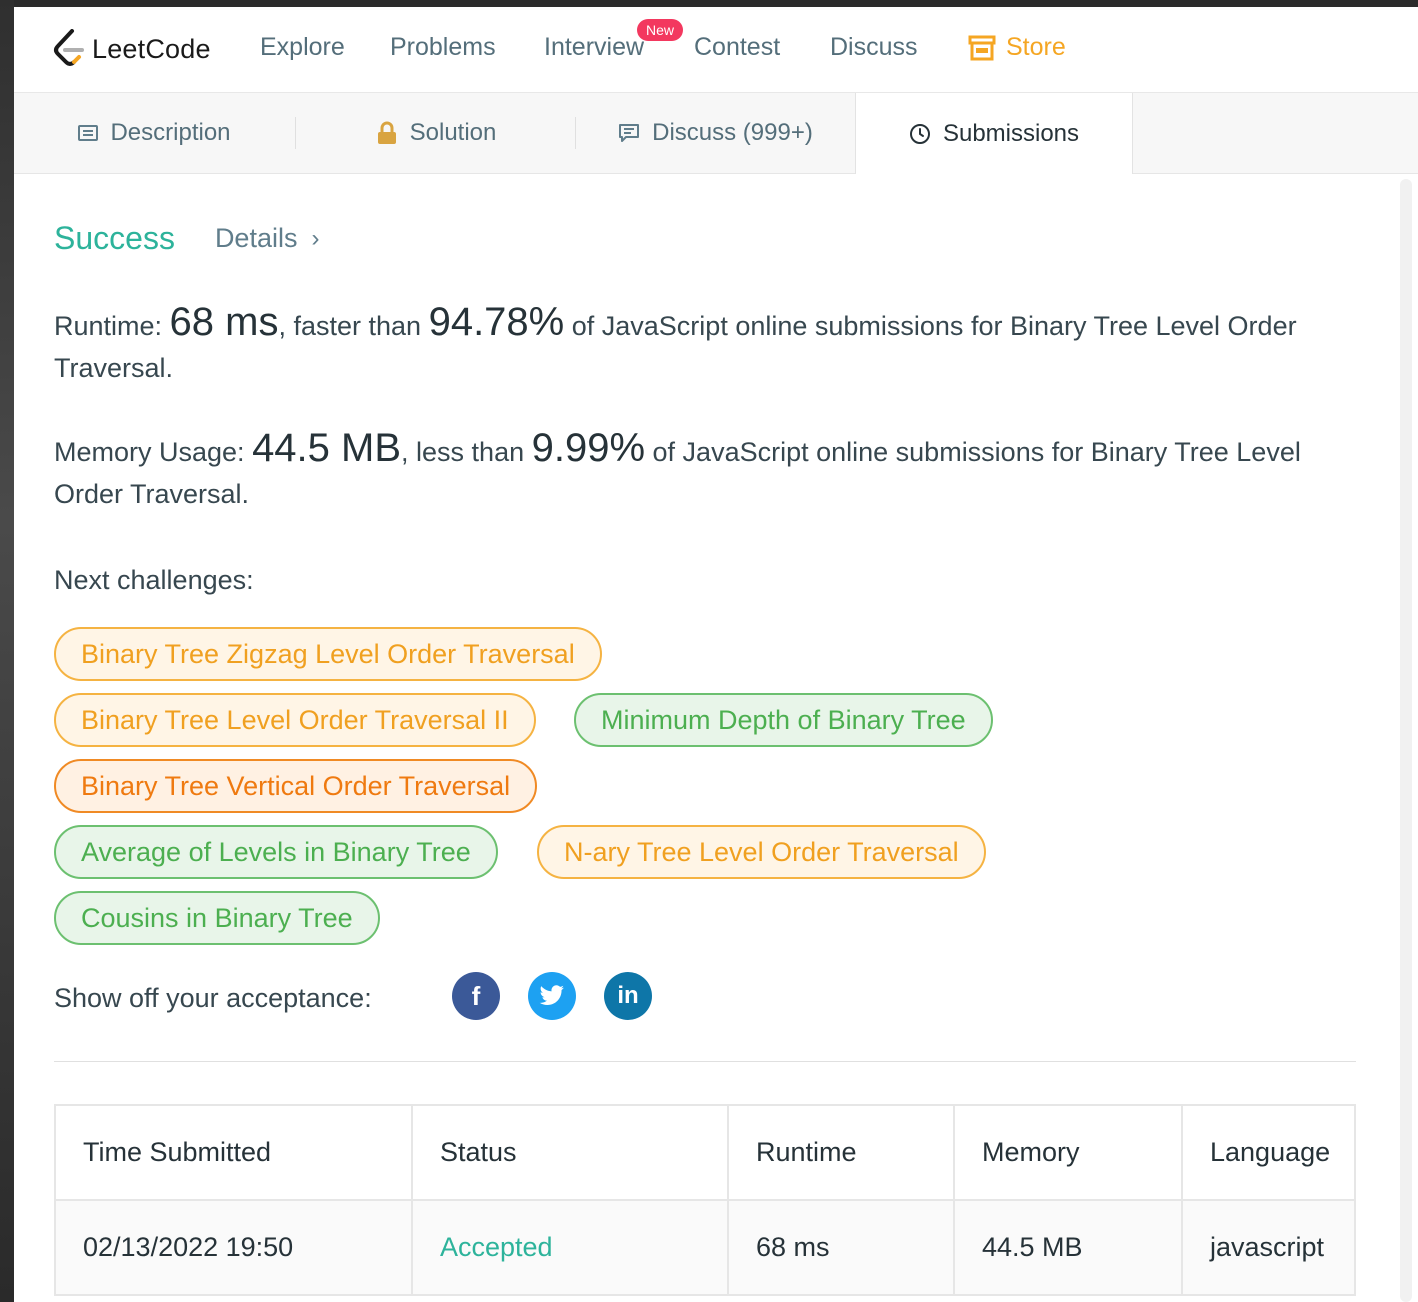 The image size is (1418, 1302). What do you see at coordinates (217, 918) in the screenshot?
I see `challenge-pill: Cousins in Binary Tree` at bounding box center [217, 918].